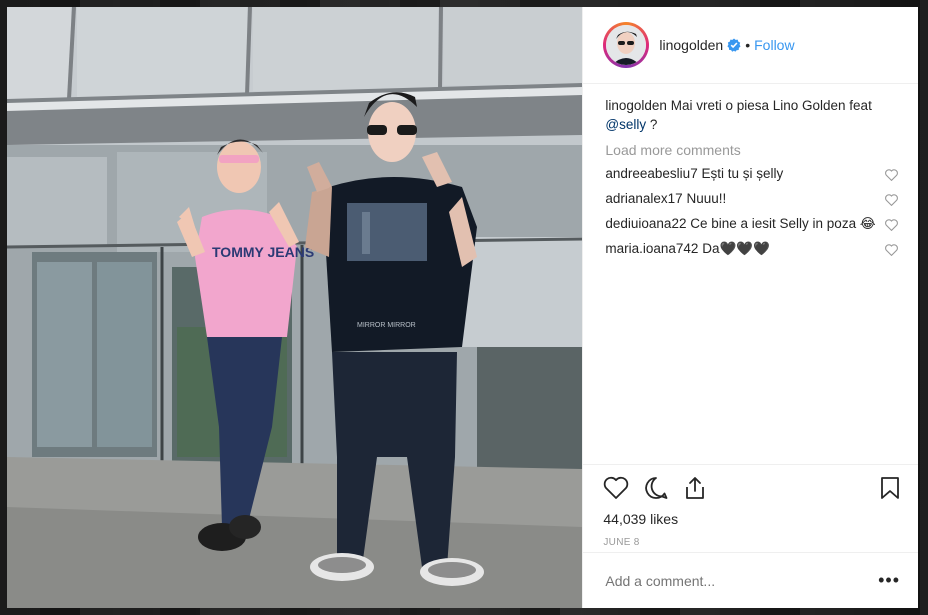 This screenshot has height=615, width=928. I want to click on caption-text: Mai vreti o piesa Lino Golden feat, so click(771, 105).